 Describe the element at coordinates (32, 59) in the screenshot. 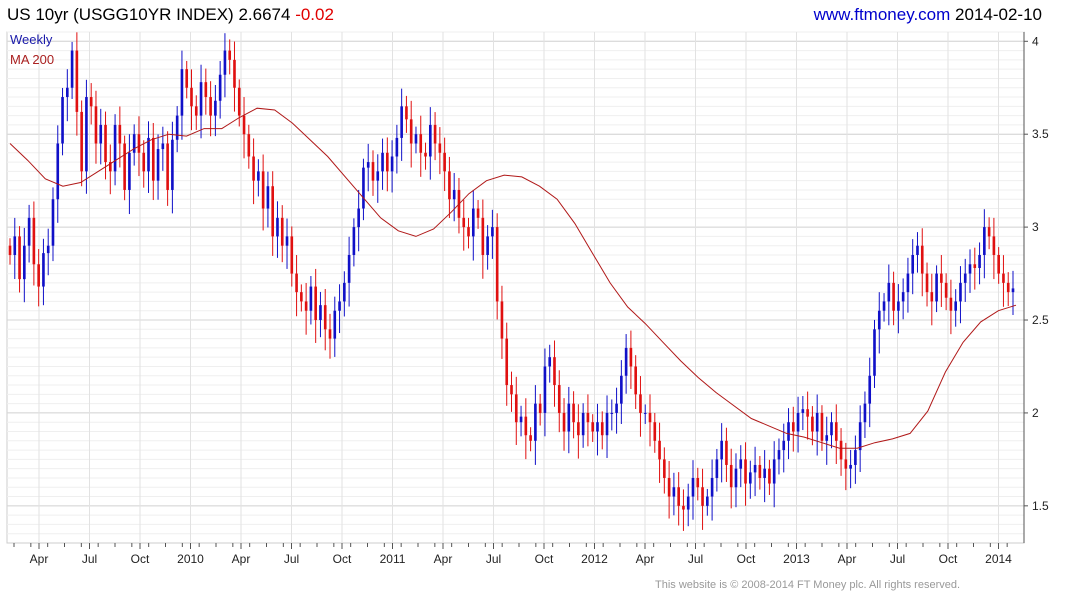

I see `legend-ma200: MA 200` at that location.